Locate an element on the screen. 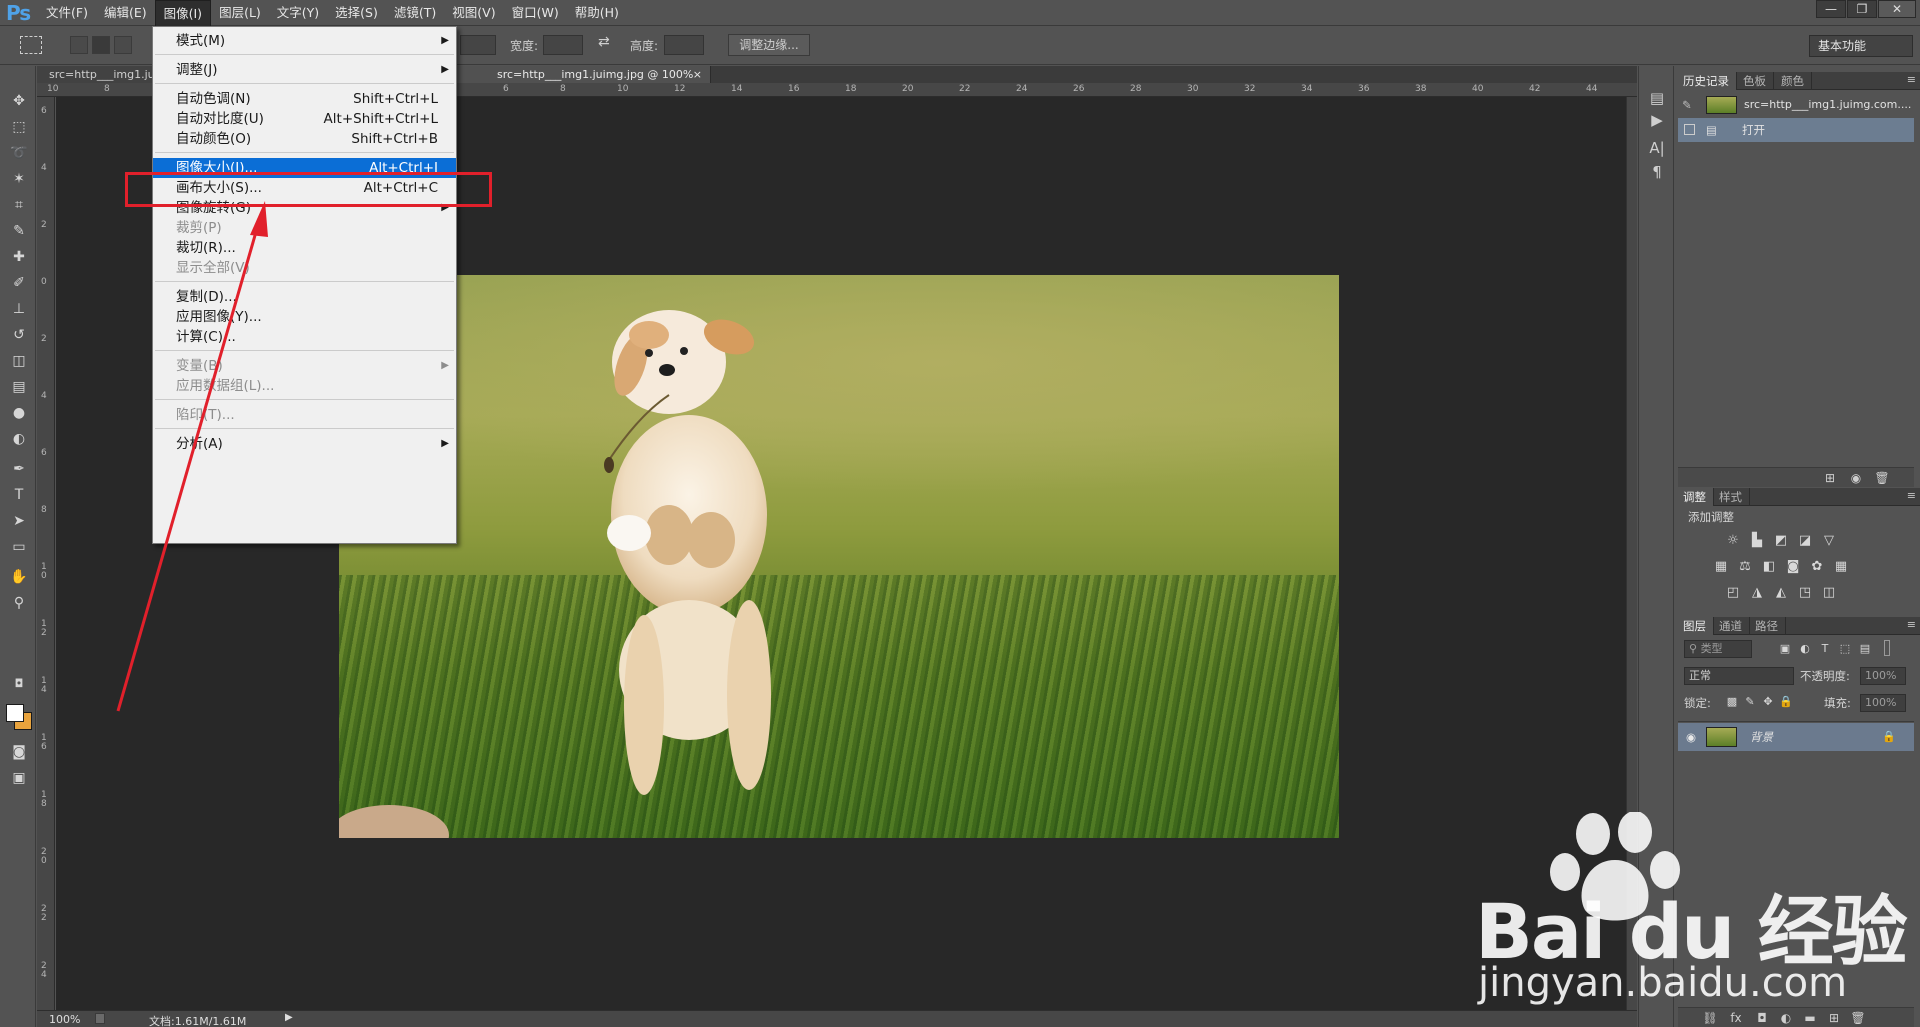 The image size is (1920, 1027). posterize-icon: ◮ is located at coordinates (1757, 593).